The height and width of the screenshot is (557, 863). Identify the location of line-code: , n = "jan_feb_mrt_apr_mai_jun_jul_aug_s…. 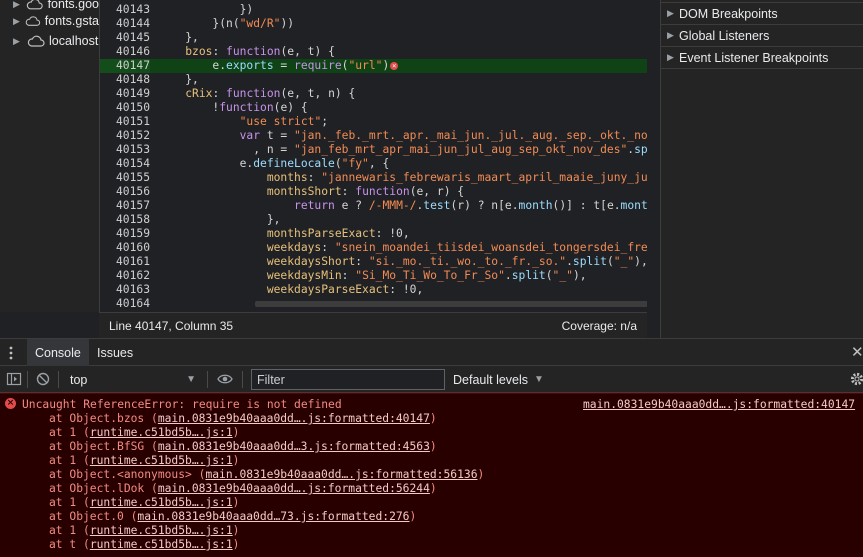
(402, 149).